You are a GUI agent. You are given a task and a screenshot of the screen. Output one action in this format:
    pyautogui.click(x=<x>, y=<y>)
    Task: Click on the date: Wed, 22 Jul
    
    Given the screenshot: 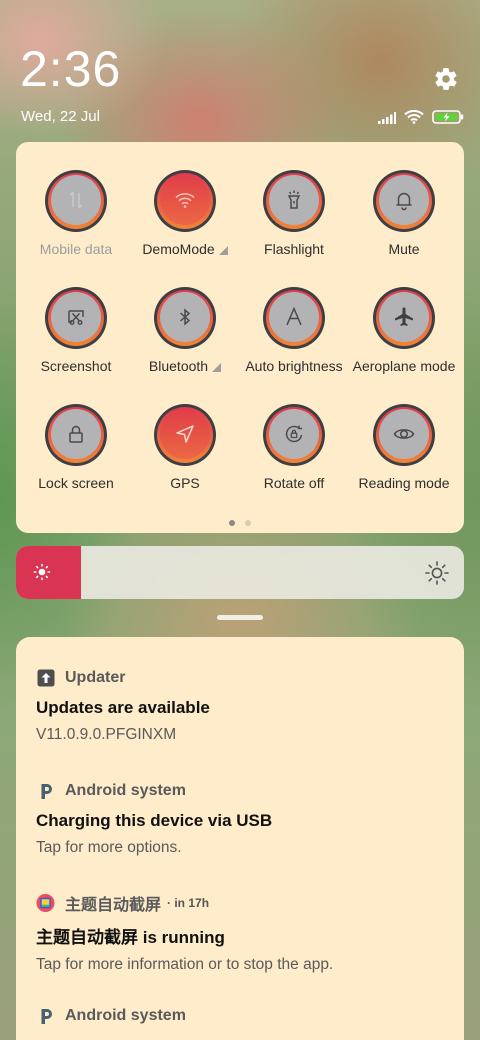 What is the action you would take?
    pyautogui.click(x=60, y=116)
    